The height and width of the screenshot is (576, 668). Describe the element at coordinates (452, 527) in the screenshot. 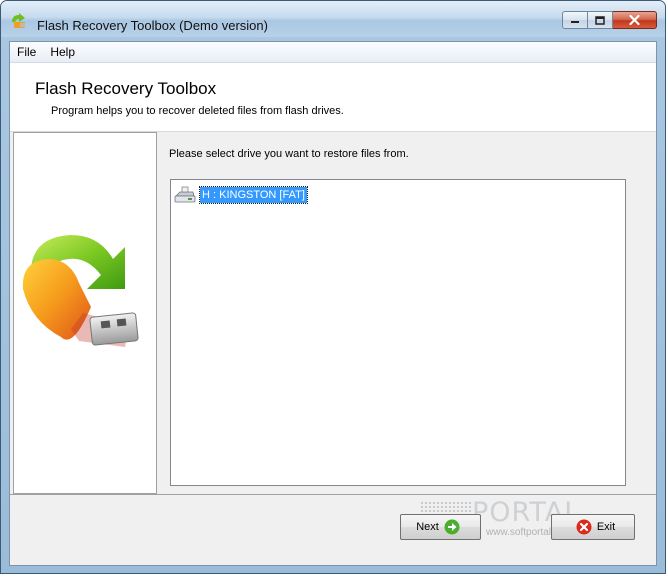

I see `arrow-right-icon` at that location.